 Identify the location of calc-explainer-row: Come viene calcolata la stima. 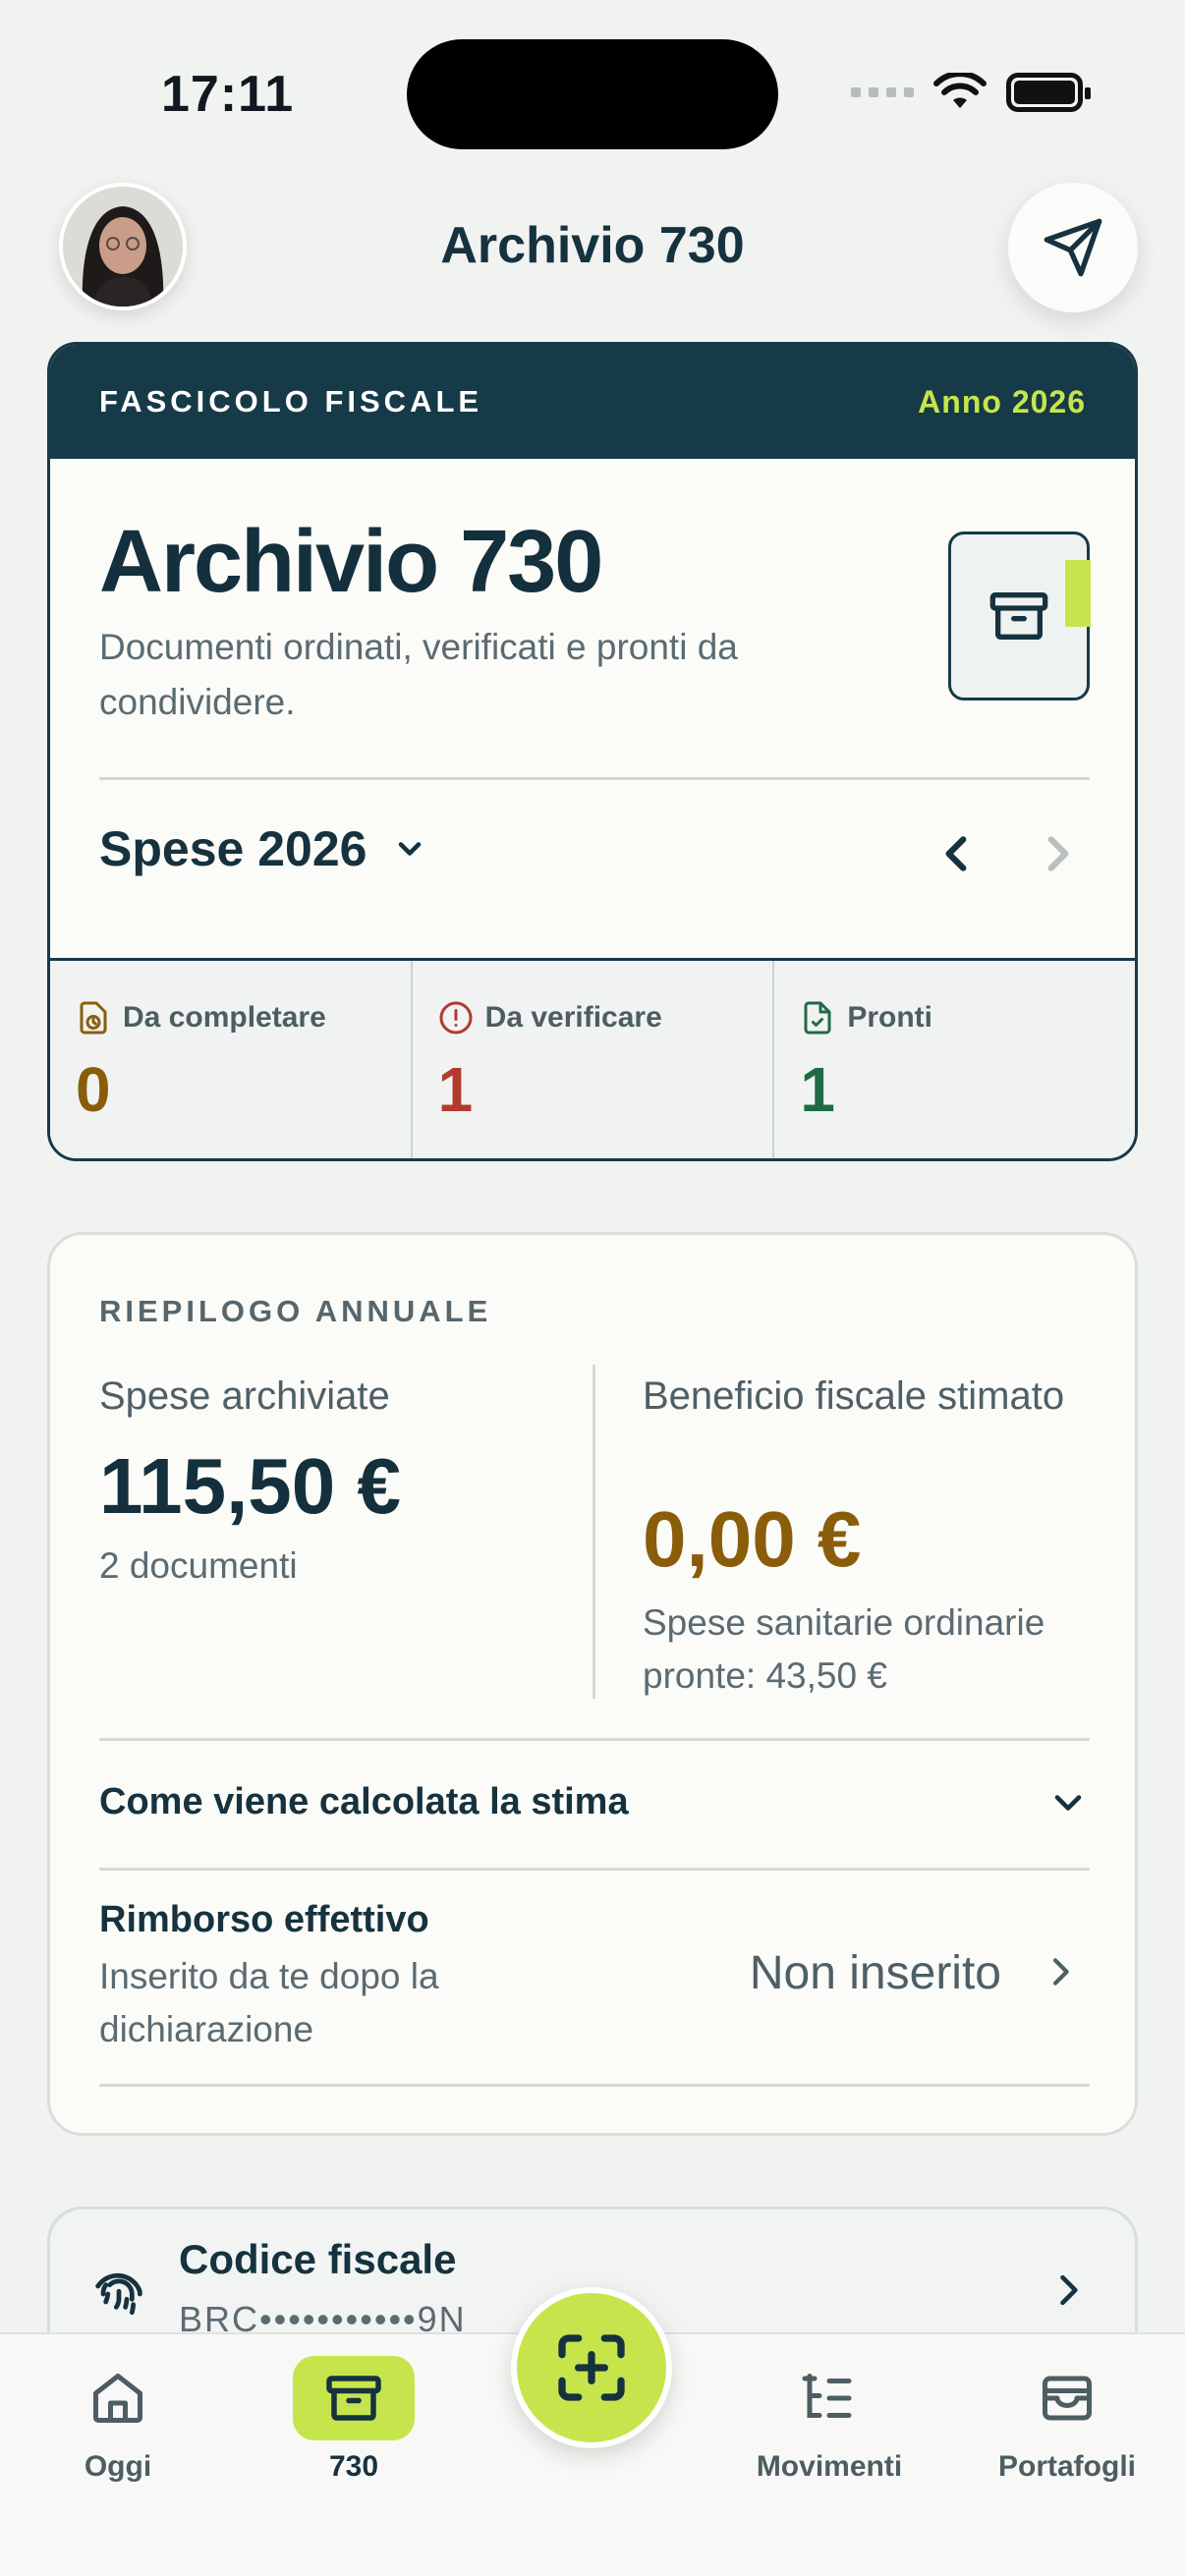
(594, 1803).